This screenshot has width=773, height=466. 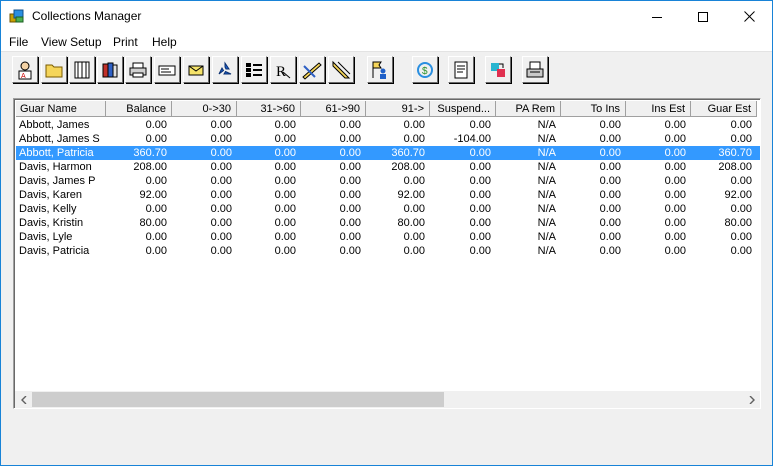 I want to click on scroll-thumb, so click(x=238, y=399).